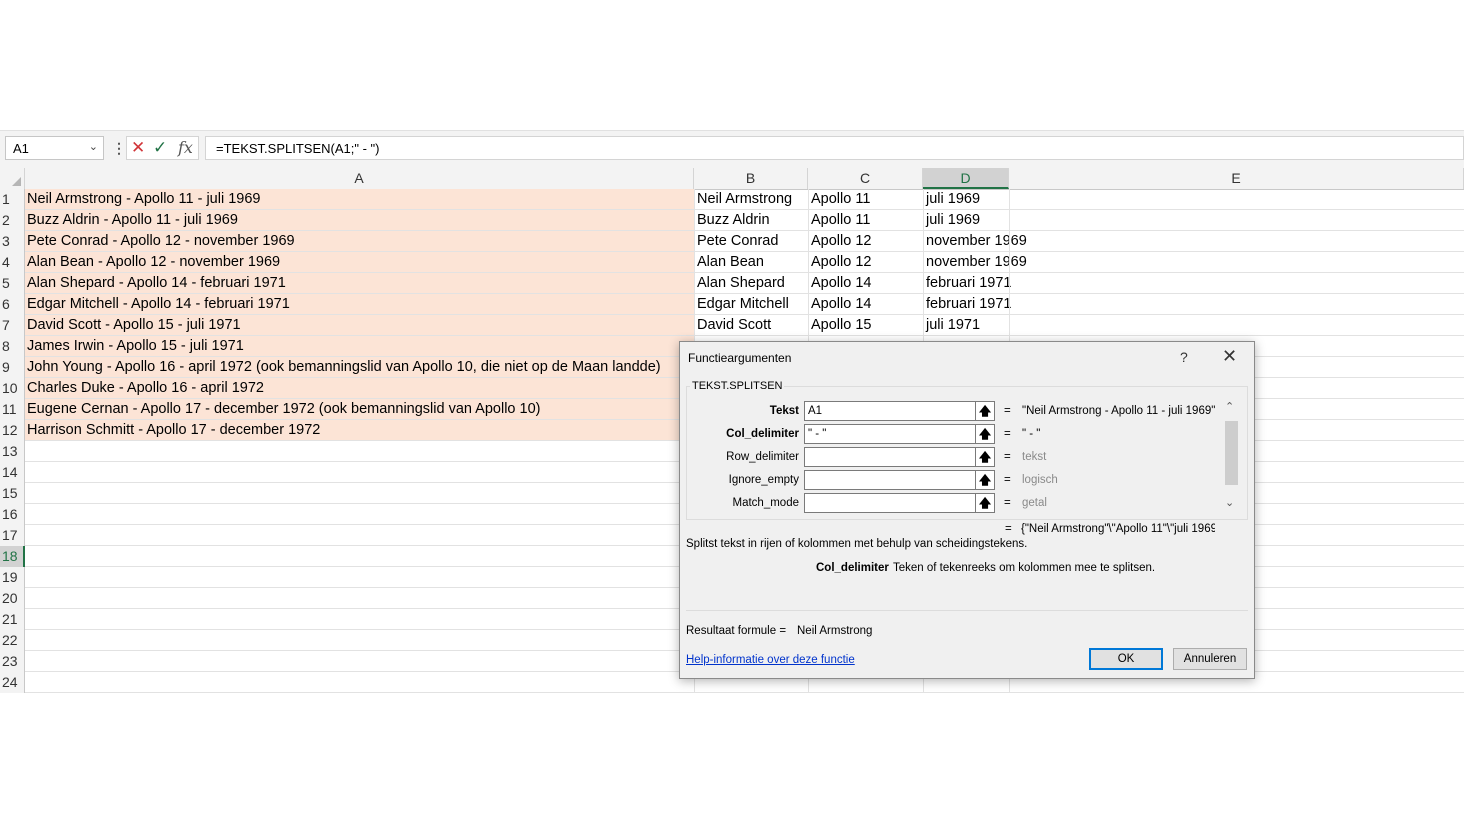  What do you see at coordinates (12, 493) in the screenshot?
I see `row-header: 15` at bounding box center [12, 493].